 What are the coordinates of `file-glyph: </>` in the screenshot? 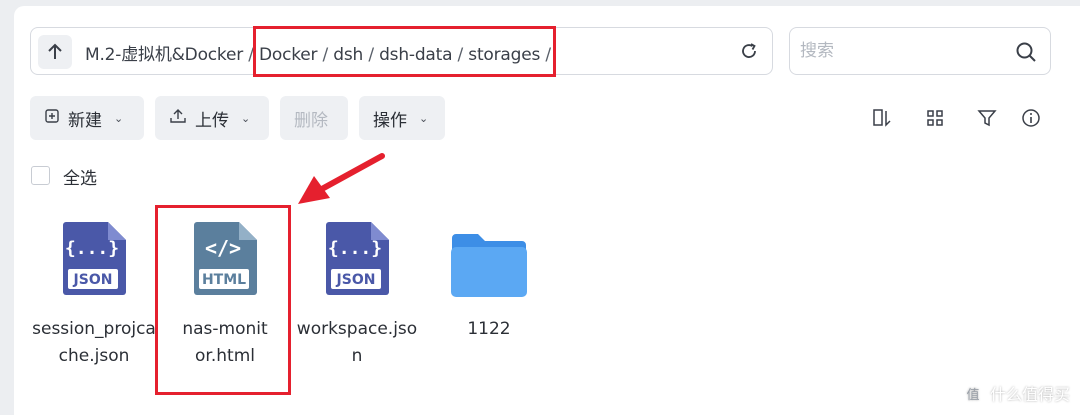 It's located at (223, 248).